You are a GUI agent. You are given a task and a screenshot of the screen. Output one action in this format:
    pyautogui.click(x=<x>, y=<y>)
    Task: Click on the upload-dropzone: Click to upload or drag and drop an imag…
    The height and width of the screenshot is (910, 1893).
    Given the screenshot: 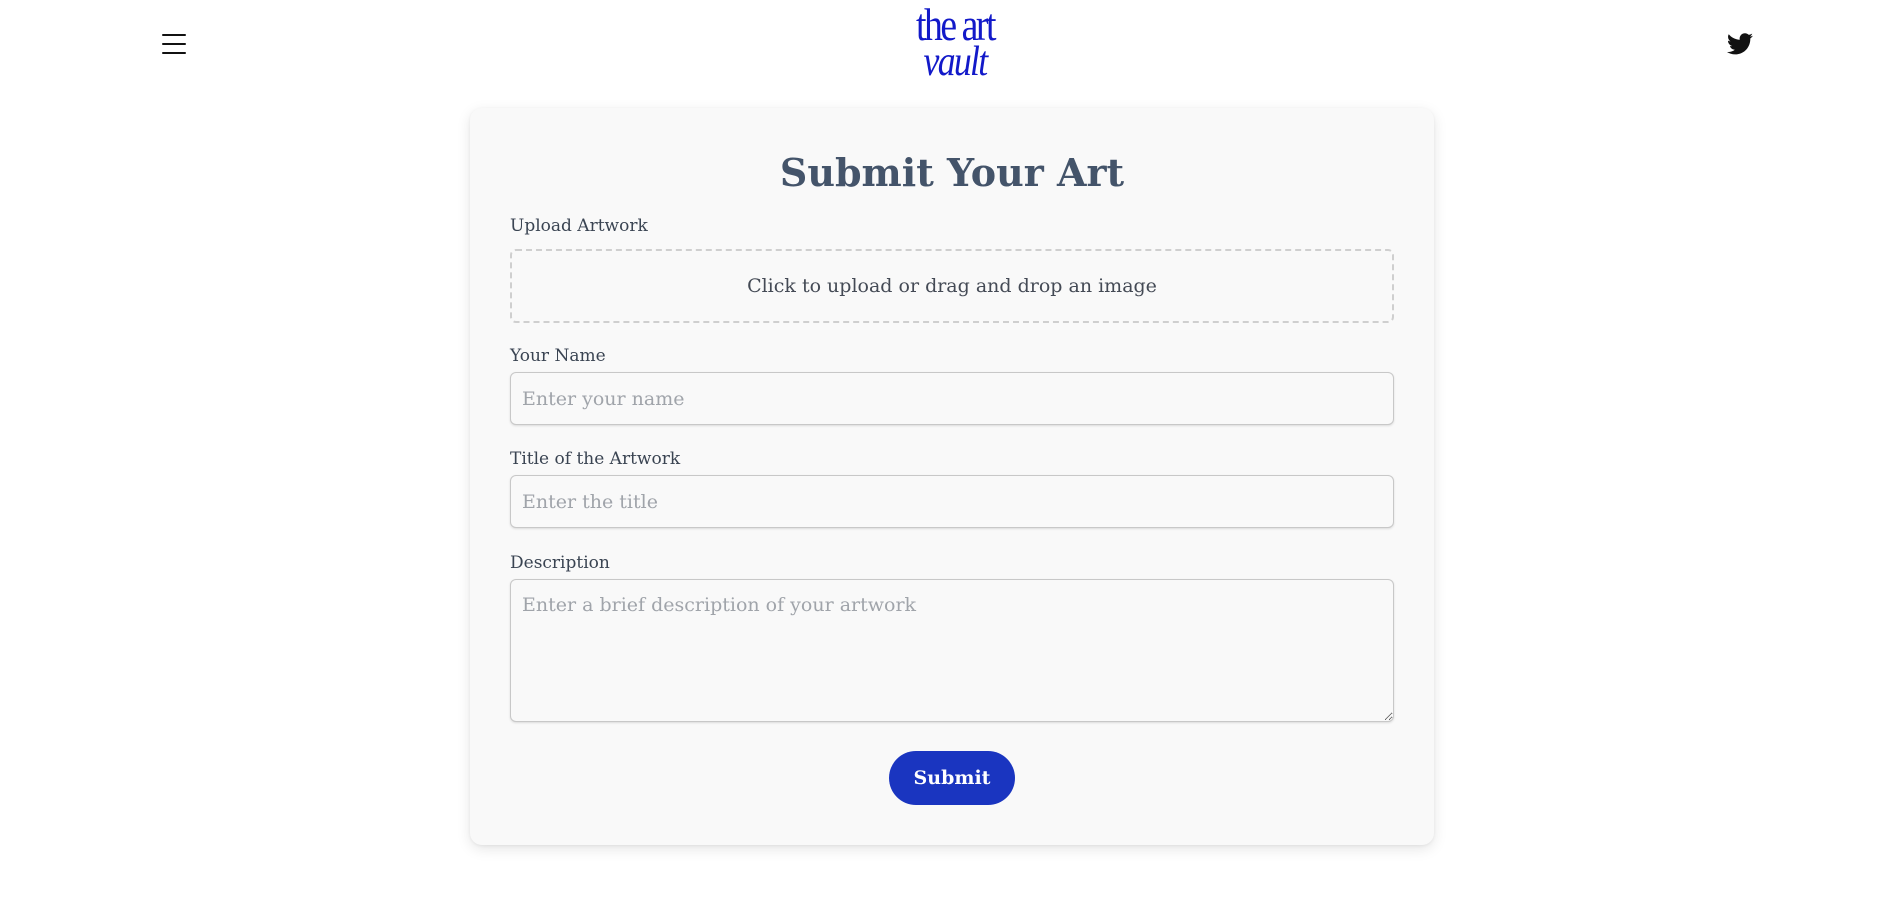 What is the action you would take?
    pyautogui.click(x=952, y=286)
    